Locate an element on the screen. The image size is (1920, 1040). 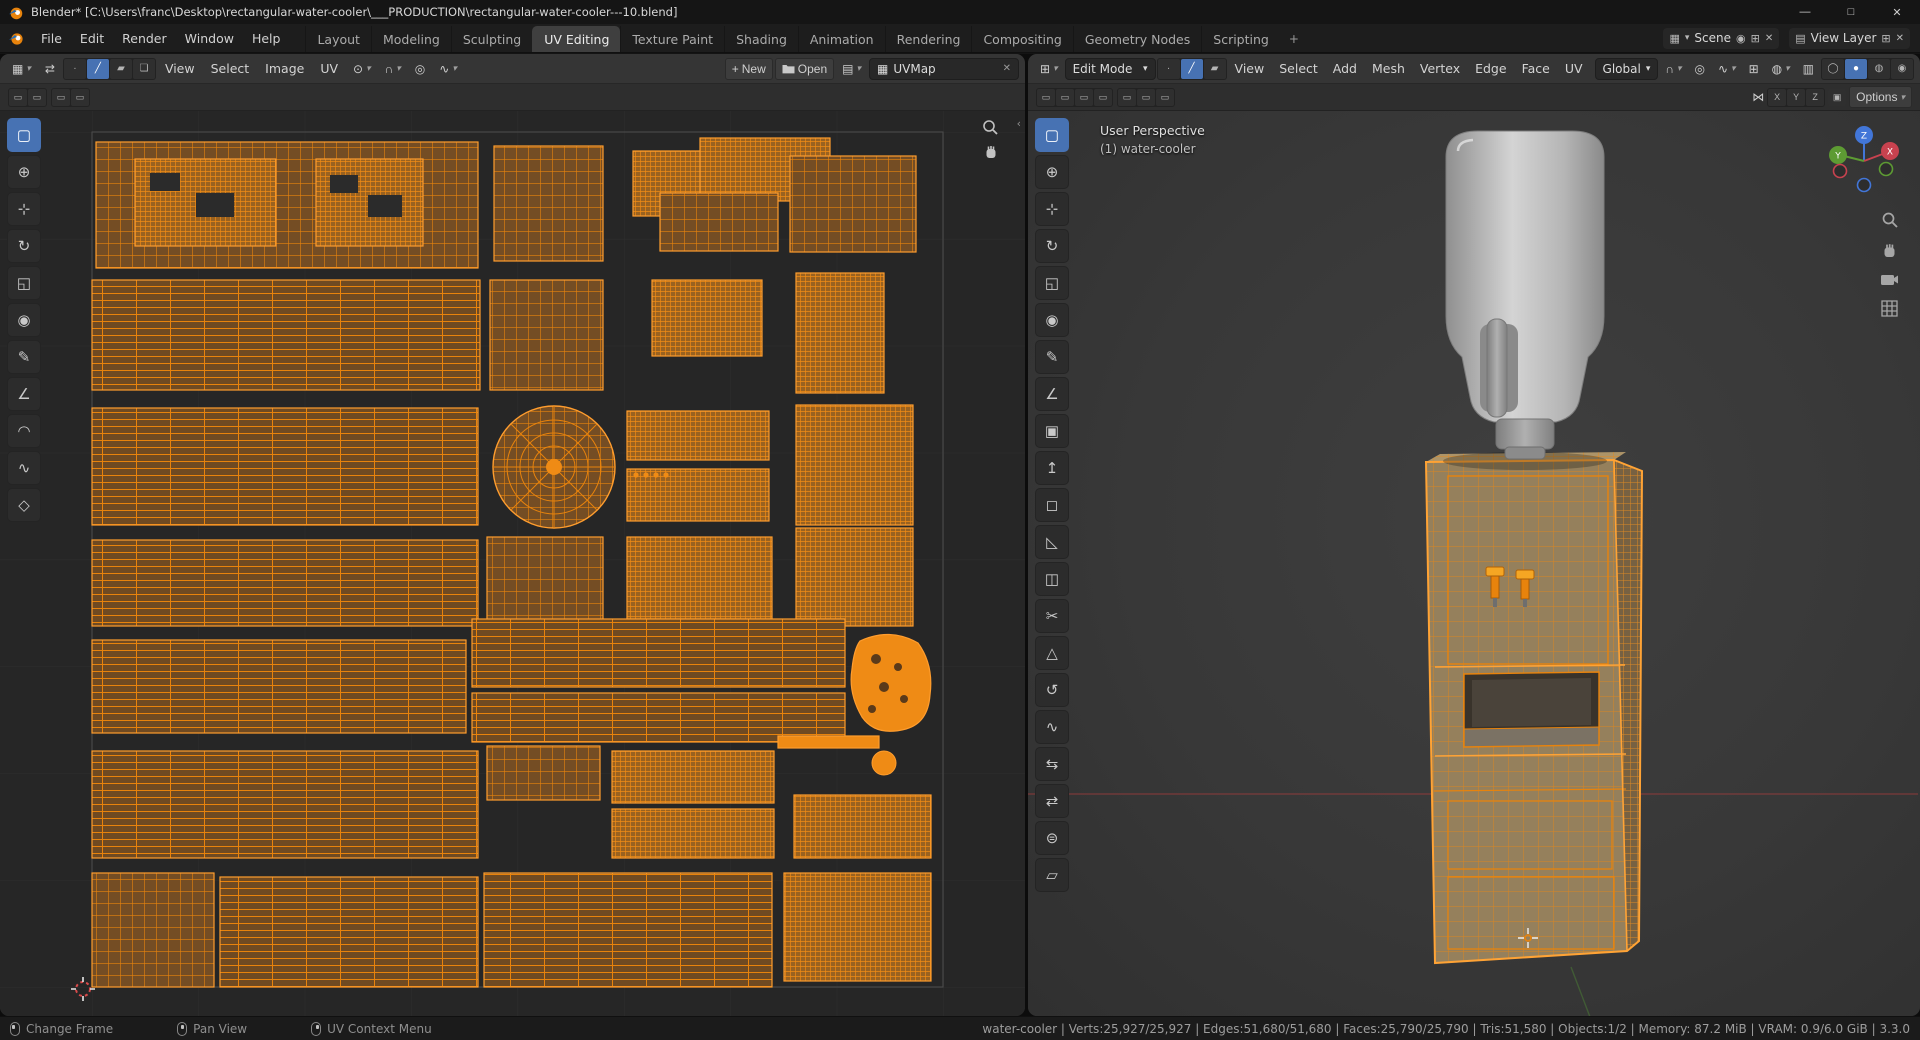
uv-island-circle is located at coordinates (884, 763).